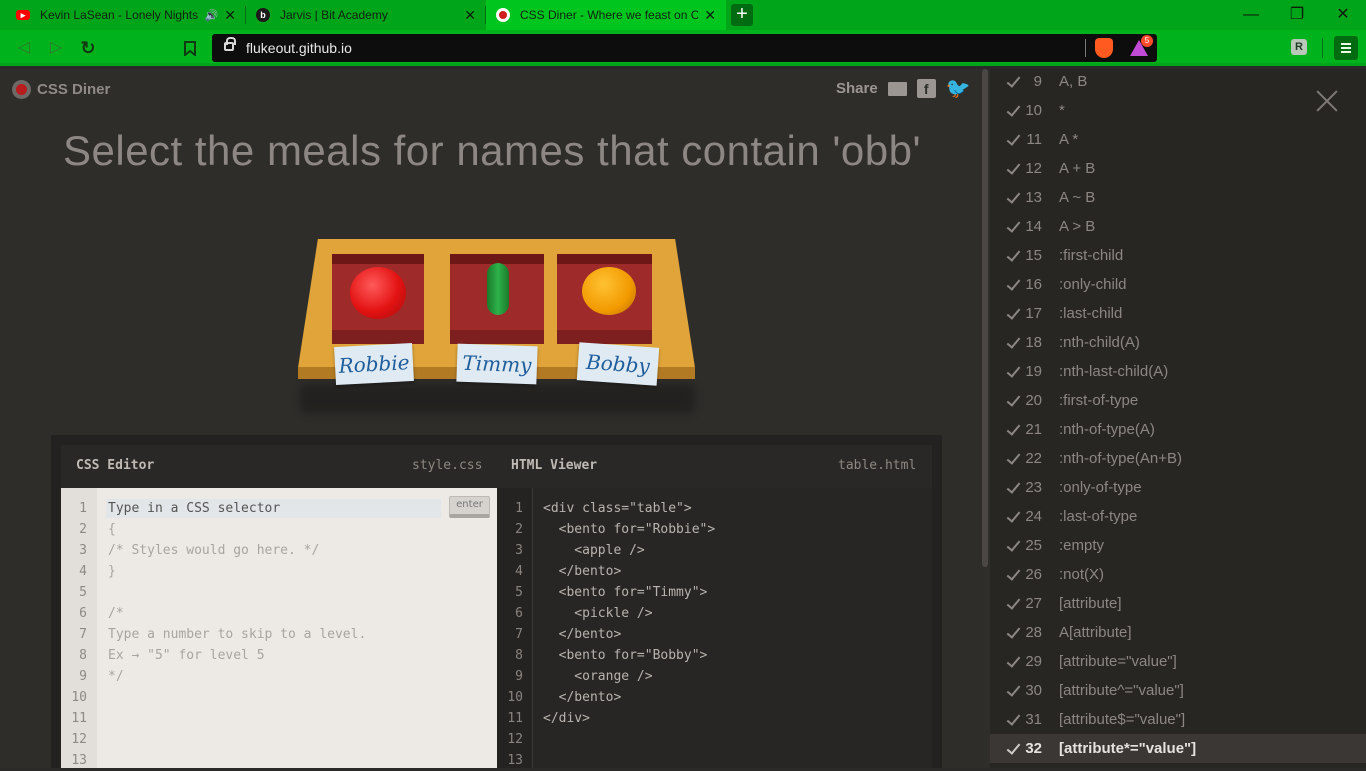  I want to click on twitter-icon: 🐦, so click(958, 89).